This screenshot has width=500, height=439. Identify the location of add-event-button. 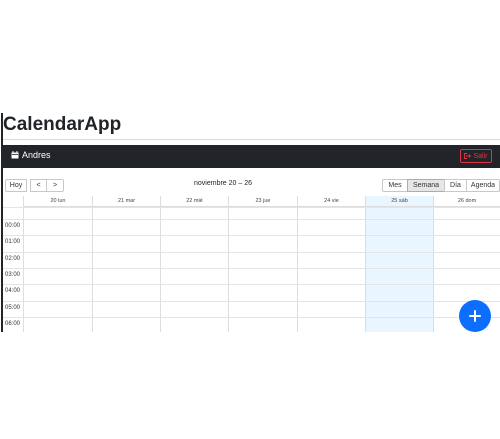
(475, 316).